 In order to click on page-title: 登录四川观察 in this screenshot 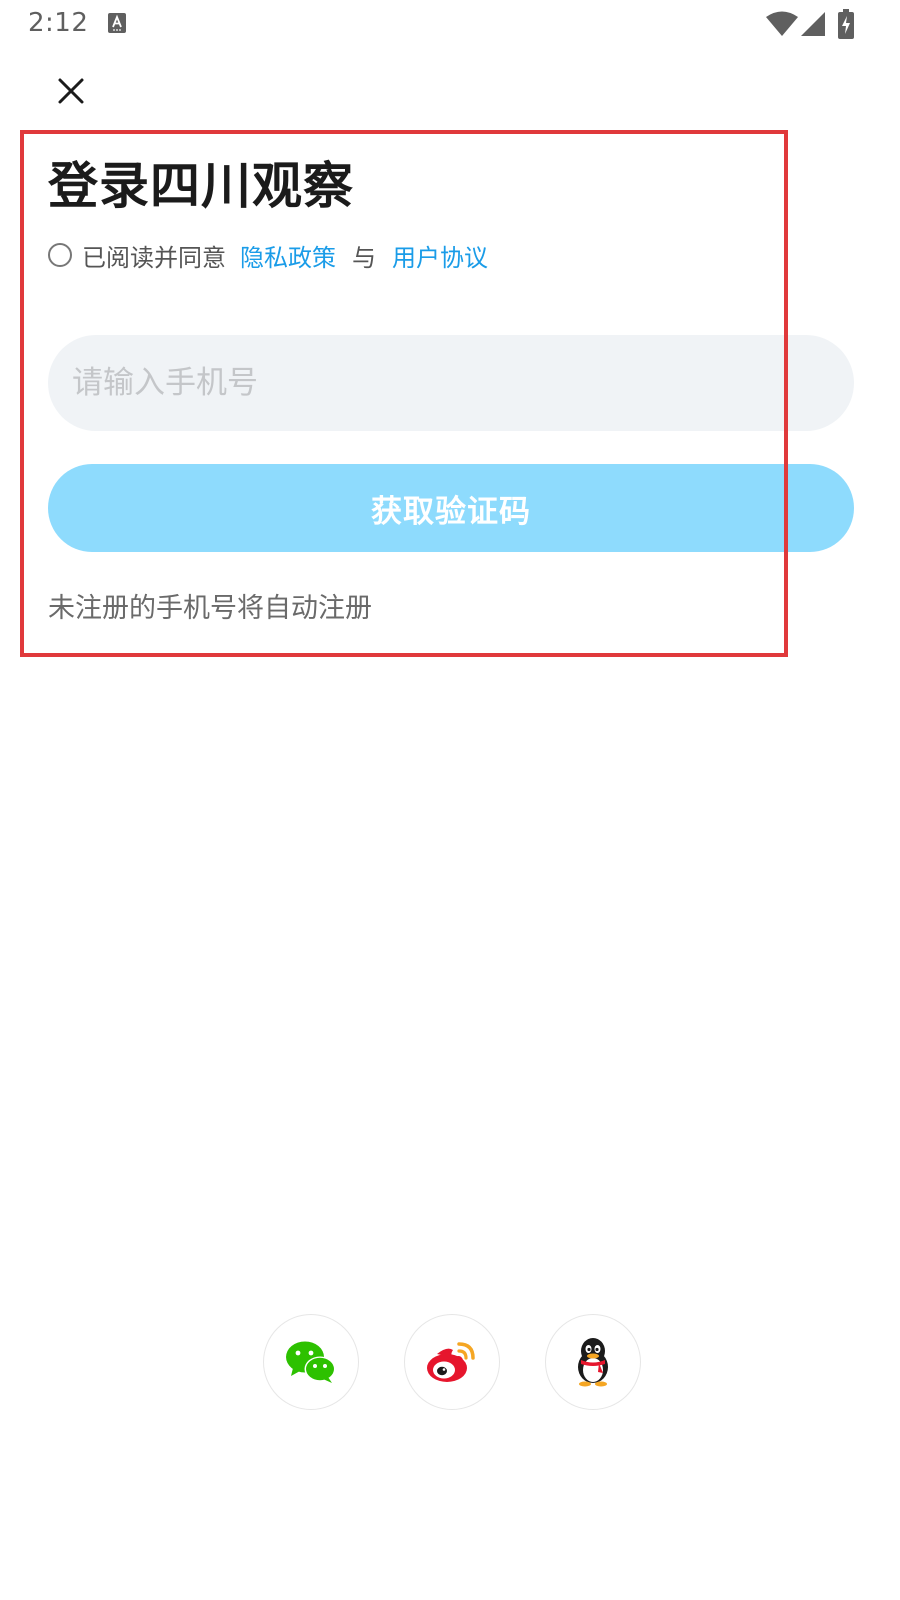, I will do `click(201, 186)`.